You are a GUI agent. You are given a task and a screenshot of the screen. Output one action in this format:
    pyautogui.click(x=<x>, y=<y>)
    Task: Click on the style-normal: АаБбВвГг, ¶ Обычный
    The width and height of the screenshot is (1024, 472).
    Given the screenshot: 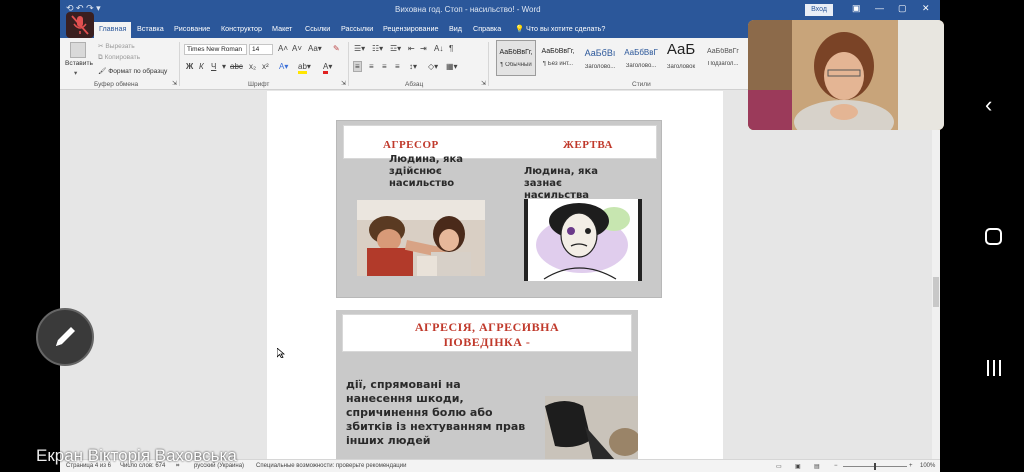 What is the action you would take?
    pyautogui.click(x=516, y=58)
    